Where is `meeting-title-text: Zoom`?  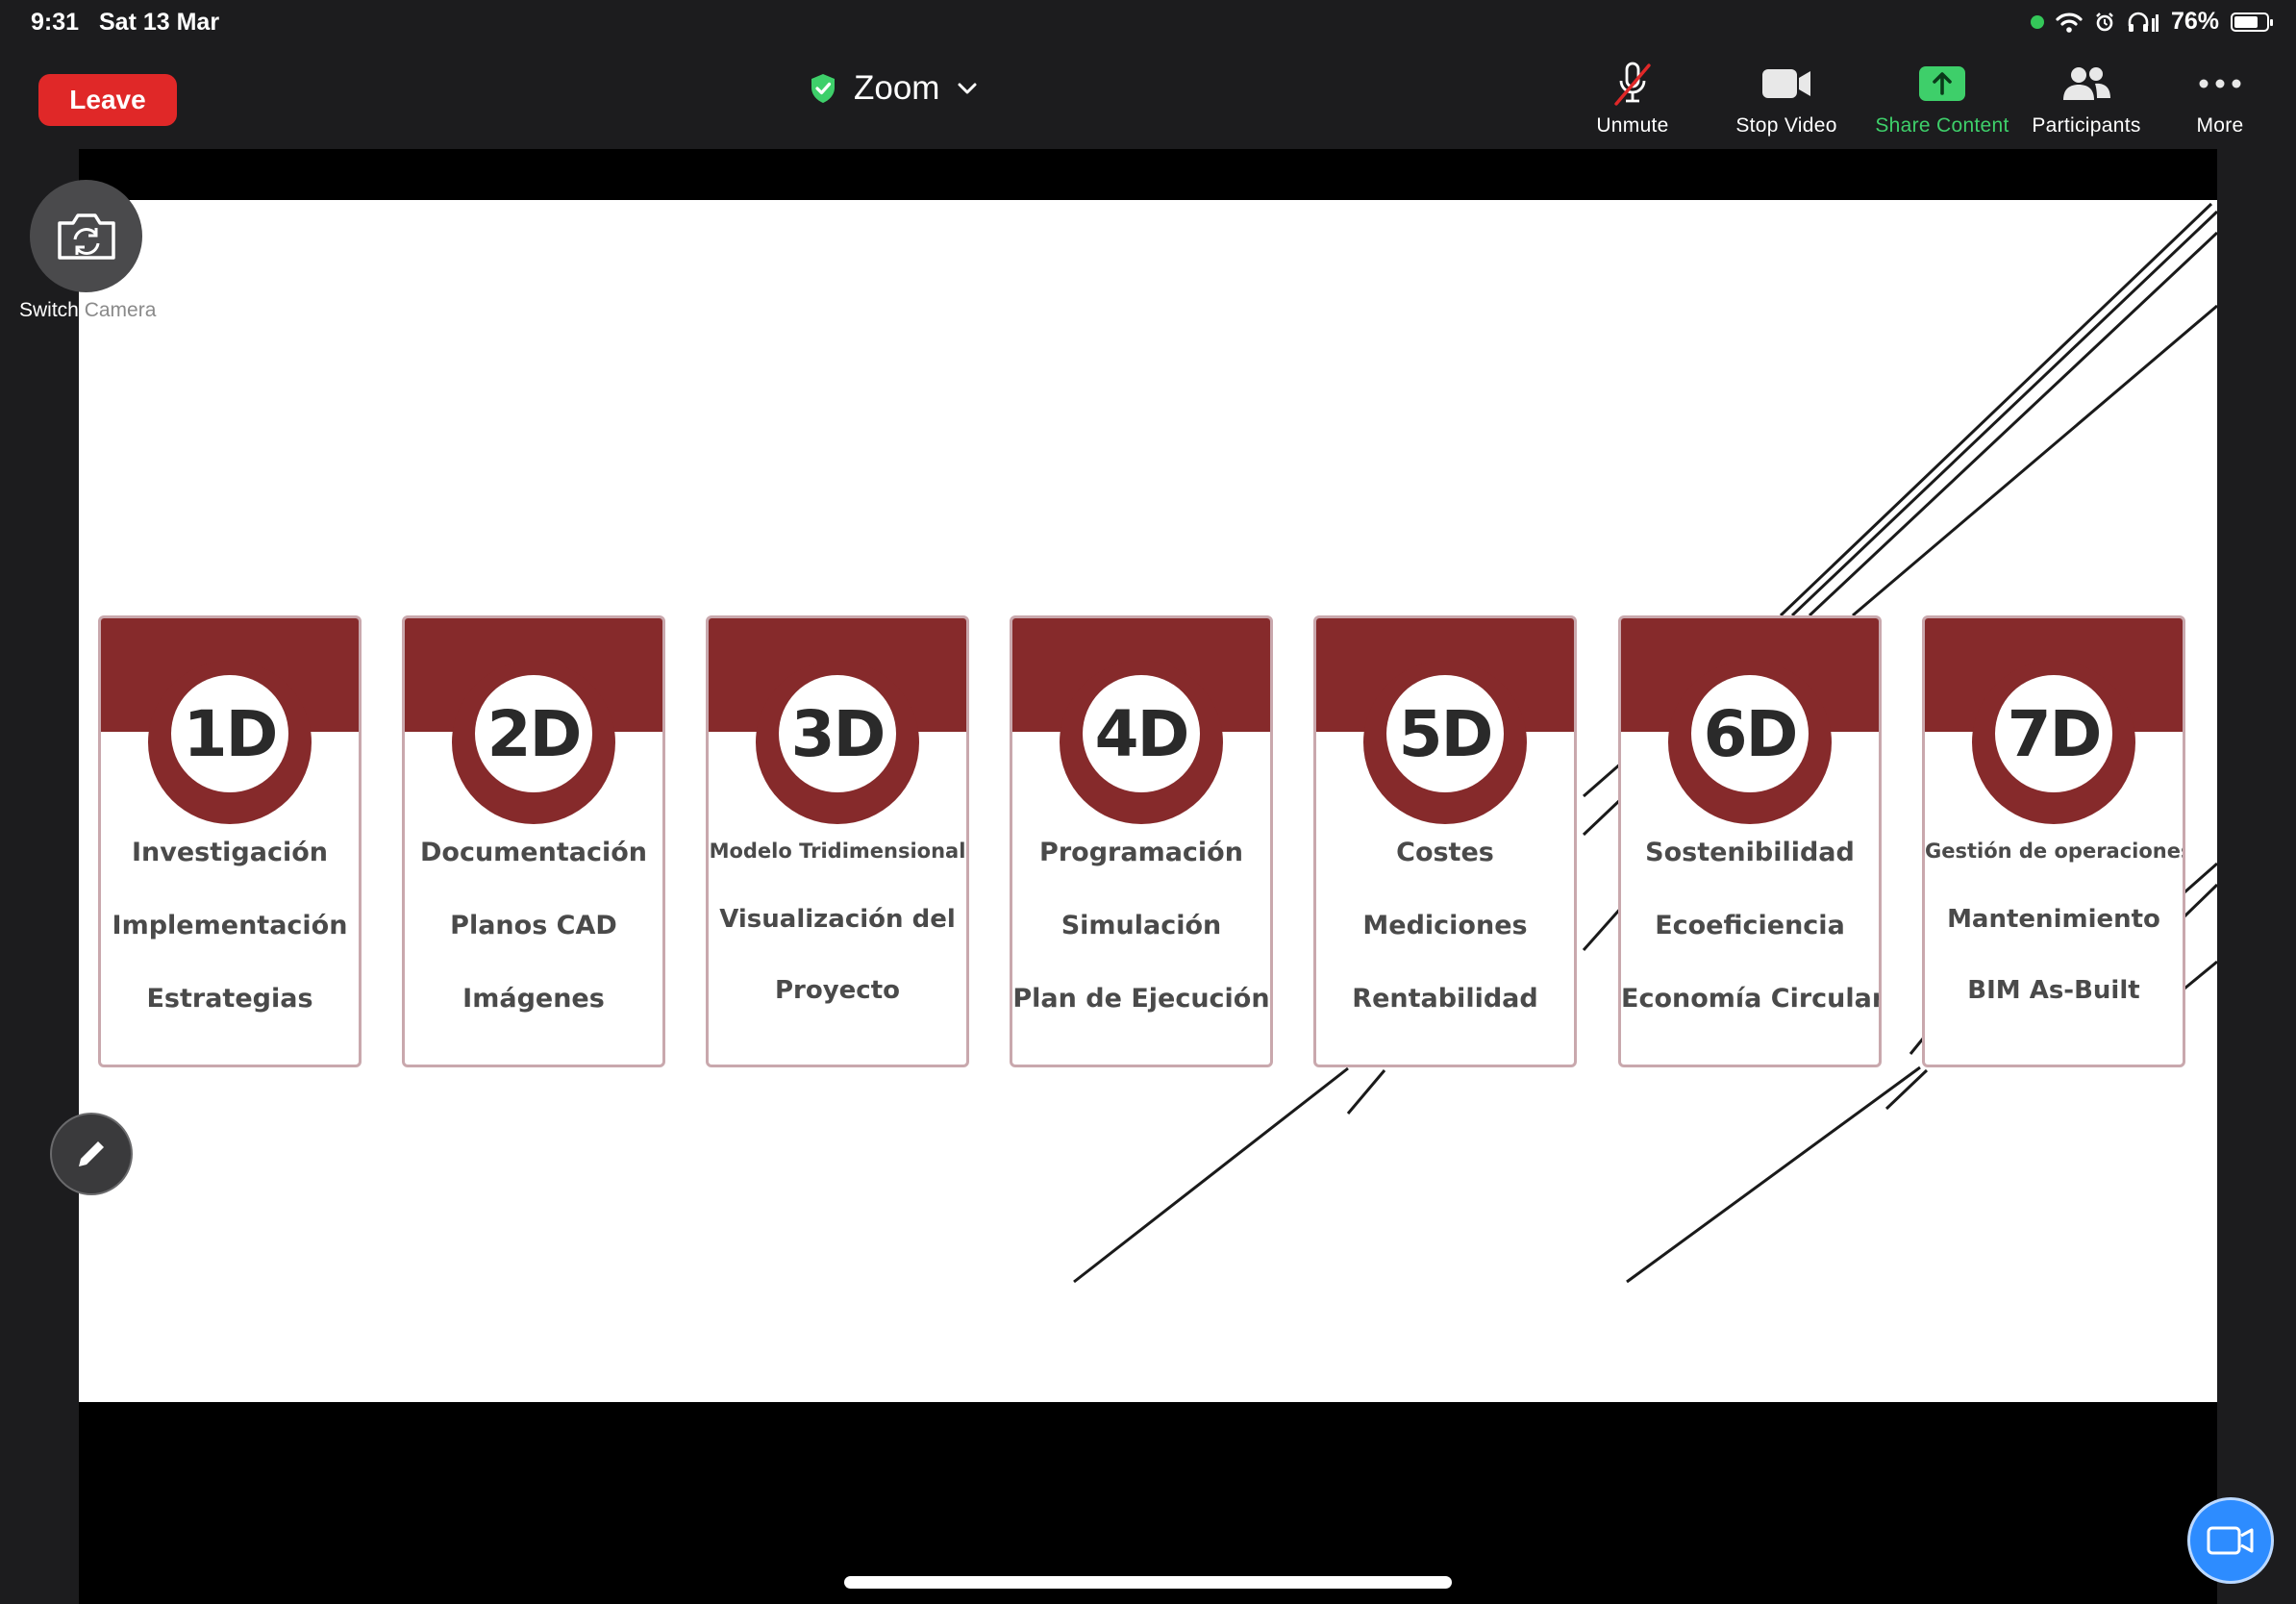 meeting-title-text: Zoom is located at coordinates (897, 88).